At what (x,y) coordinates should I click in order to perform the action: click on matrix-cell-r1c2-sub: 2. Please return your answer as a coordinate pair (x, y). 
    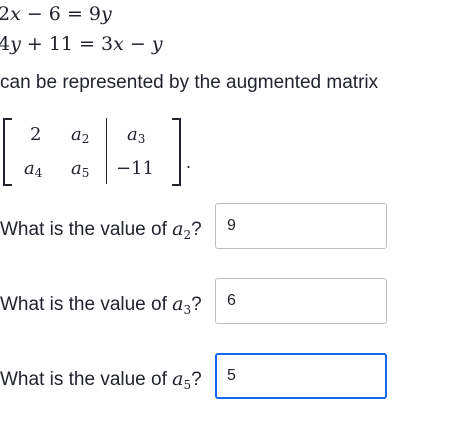
    Looking at the image, I should click on (85, 139).